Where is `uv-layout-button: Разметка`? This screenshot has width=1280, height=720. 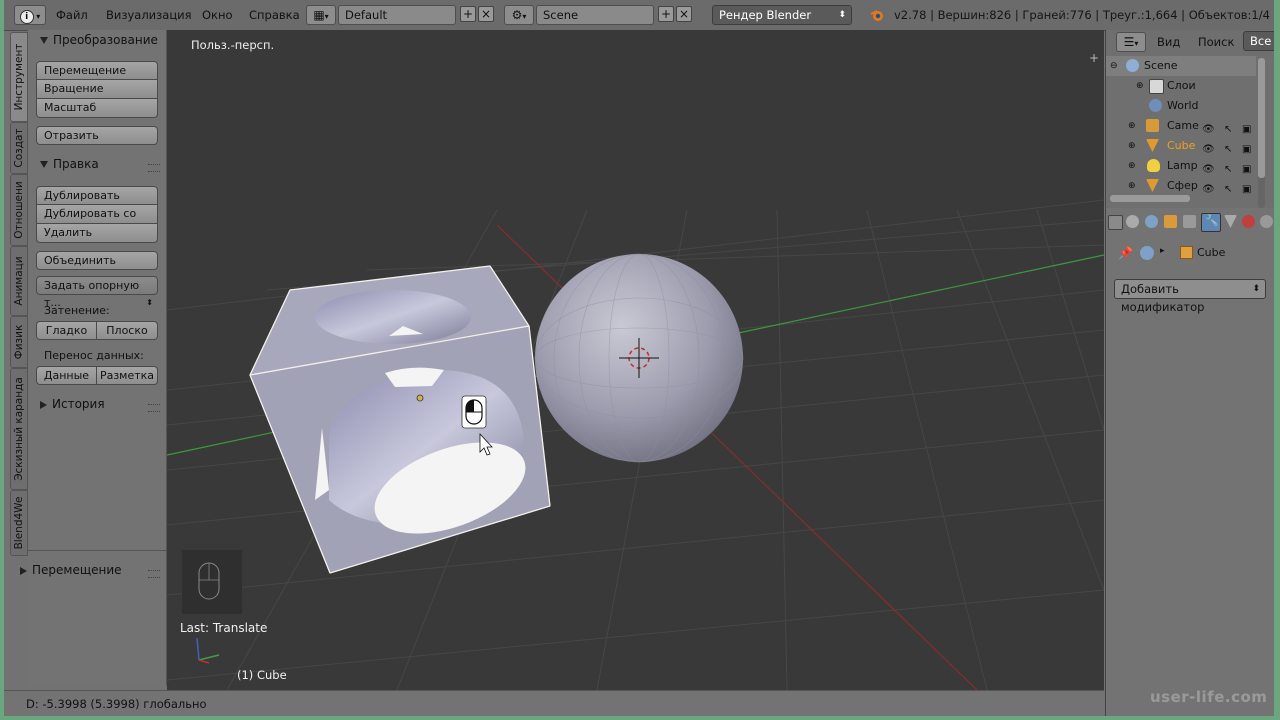
uv-layout-button: Разметка is located at coordinates (127, 375).